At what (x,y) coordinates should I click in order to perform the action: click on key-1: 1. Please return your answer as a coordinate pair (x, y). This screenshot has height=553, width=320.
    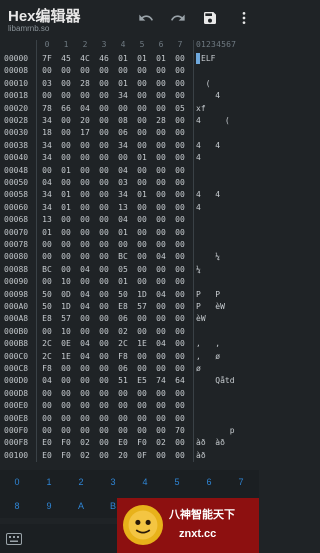
    Looking at the image, I should click on (49, 482).